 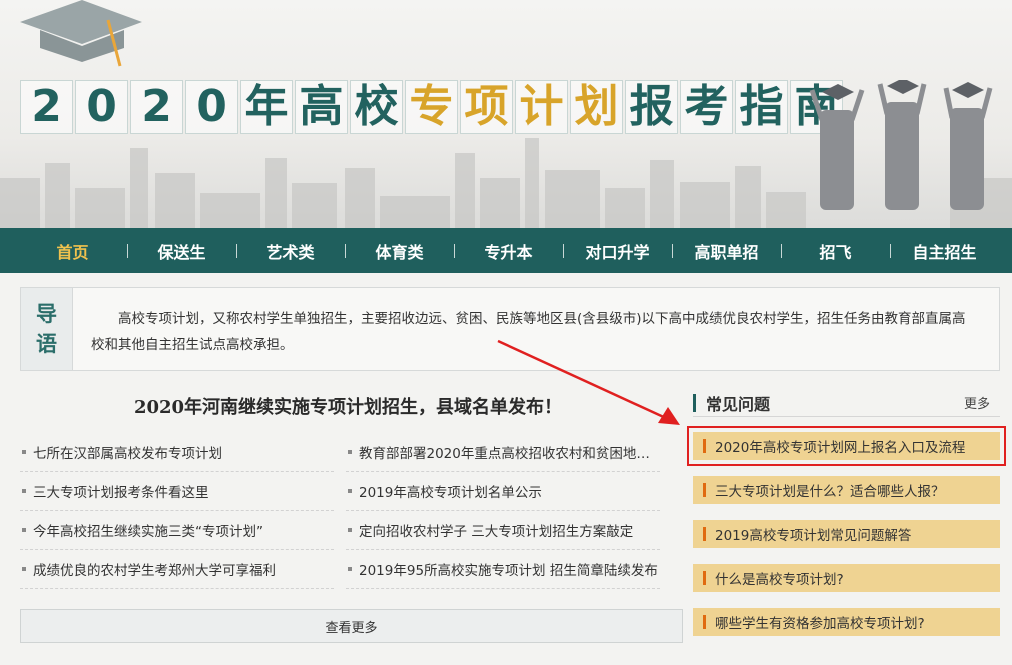 What do you see at coordinates (901, 145) in the screenshot?
I see `graduates-illustration` at bounding box center [901, 145].